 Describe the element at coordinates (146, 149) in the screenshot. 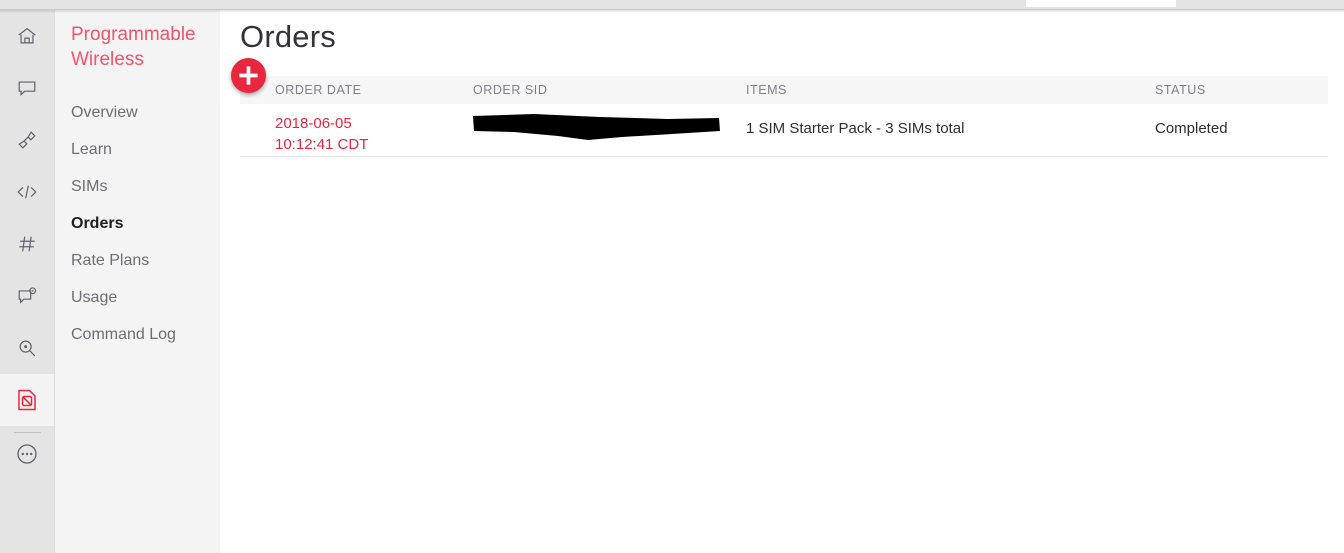

I see `sidebar-item-learn: Learn` at that location.